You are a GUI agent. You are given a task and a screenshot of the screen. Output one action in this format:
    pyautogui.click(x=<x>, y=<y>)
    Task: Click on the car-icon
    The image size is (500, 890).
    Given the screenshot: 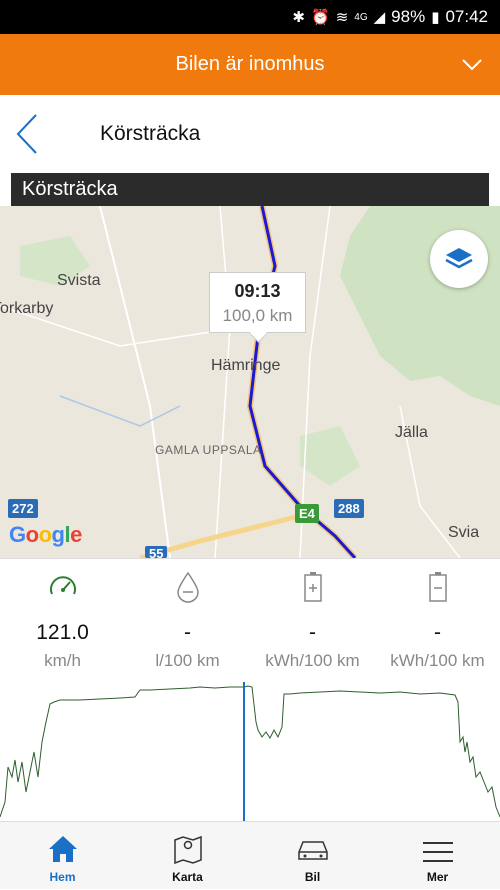 What is the action you would take?
    pyautogui.click(x=312, y=850)
    